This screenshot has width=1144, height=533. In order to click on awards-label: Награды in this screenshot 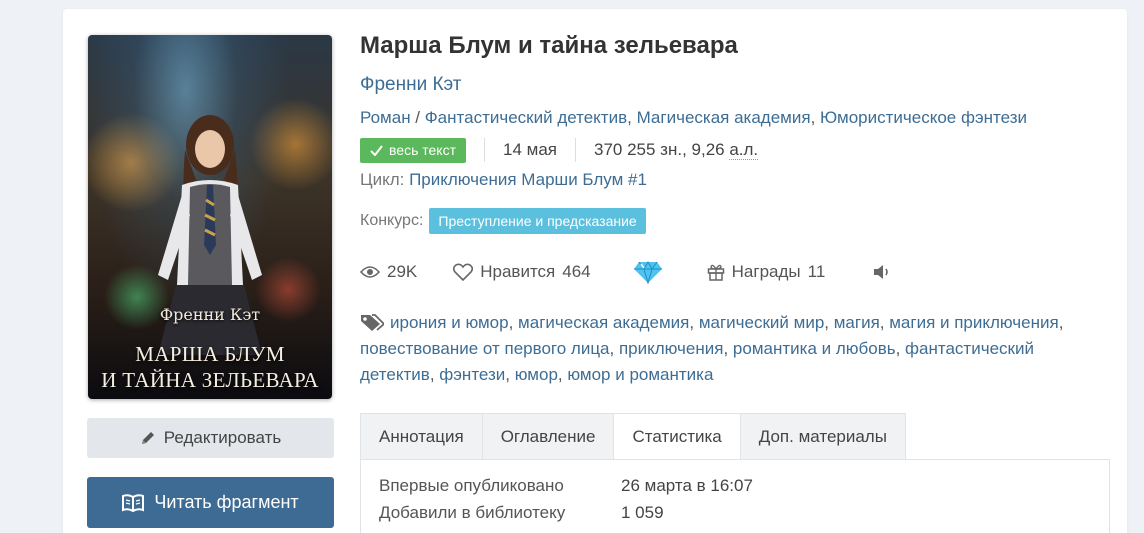, I will do `click(766, 271)`.